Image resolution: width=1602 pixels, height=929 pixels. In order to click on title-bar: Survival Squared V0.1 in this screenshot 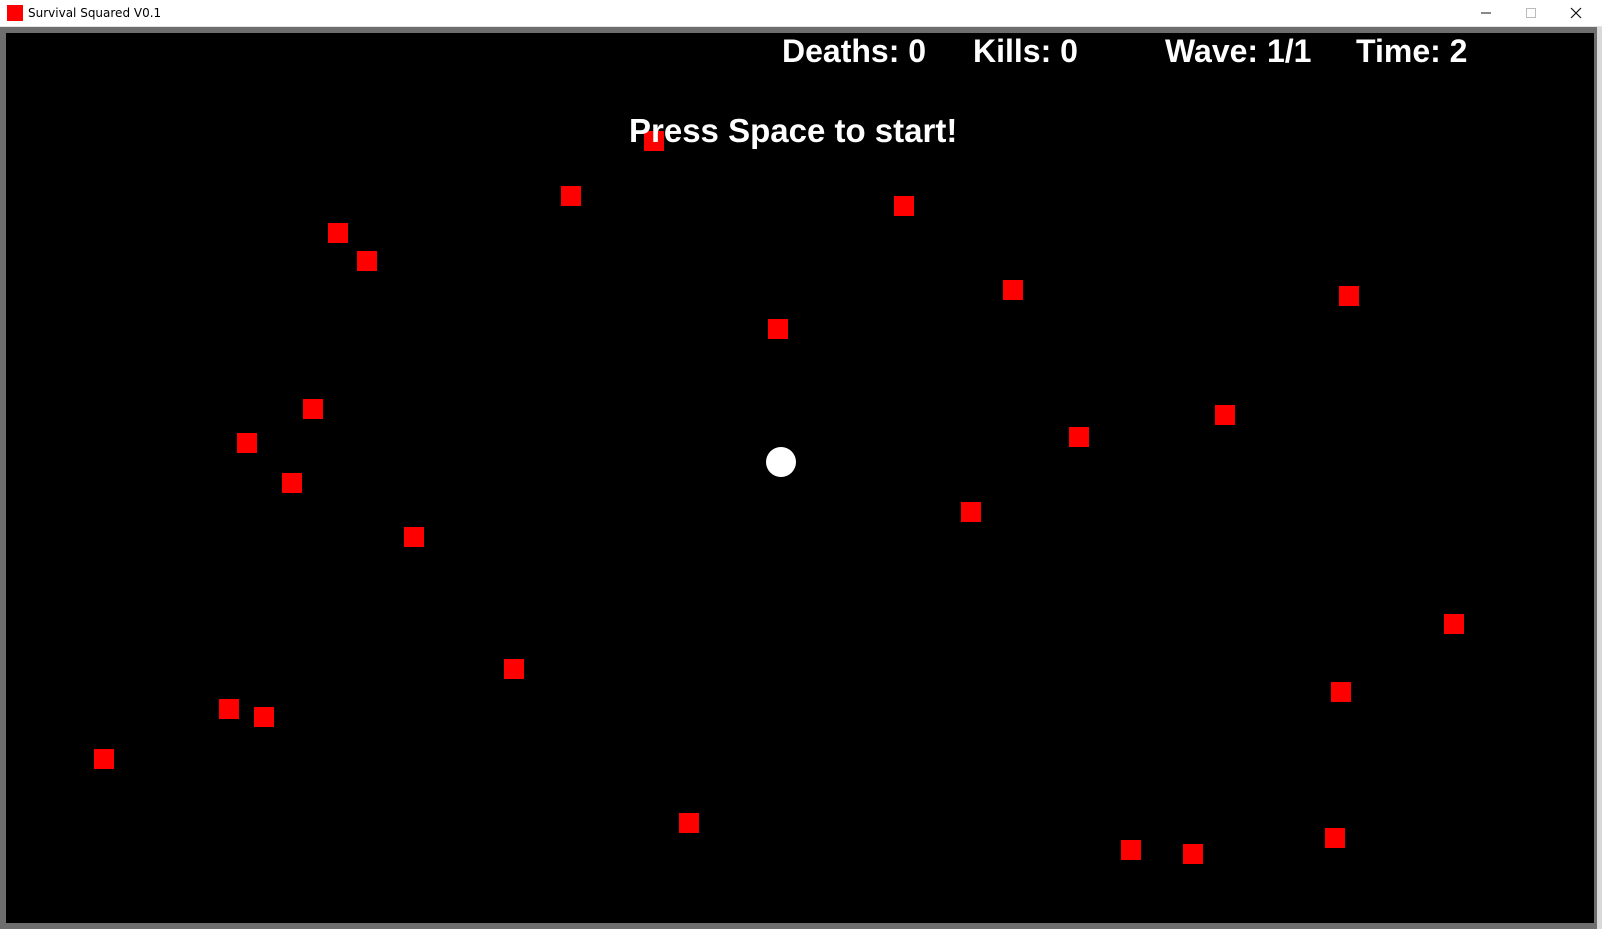, I will do `click(801, 13)`.